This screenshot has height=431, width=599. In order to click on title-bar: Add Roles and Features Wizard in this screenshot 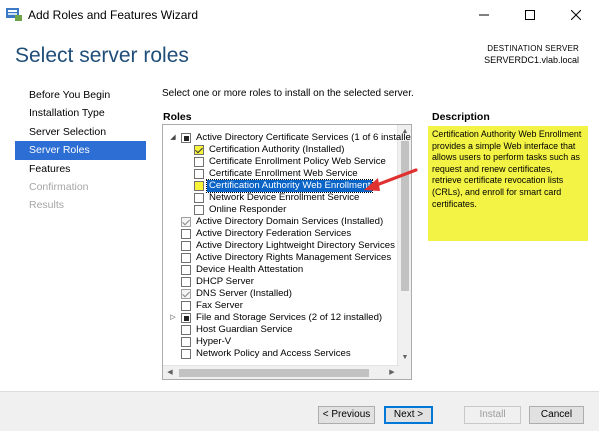, I will do `click(299, 15)`.